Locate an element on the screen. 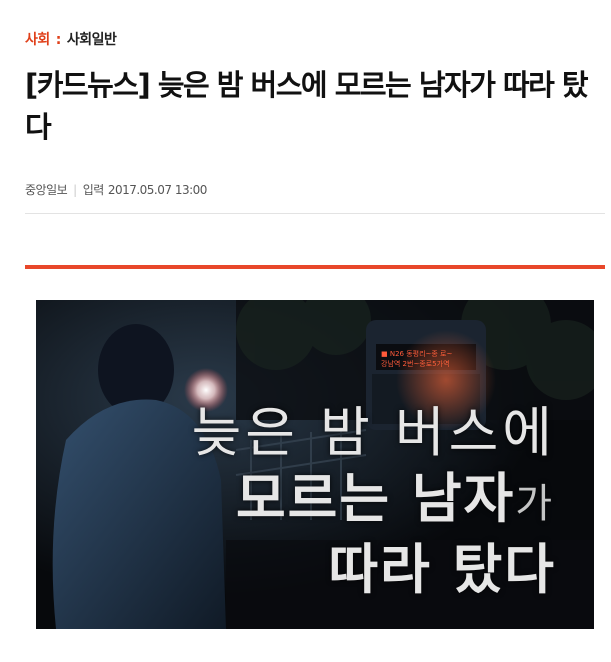 Image resolution: width=611 pixels, height=662 pixels. breadcrumb-subsection-link: 사회일반 is located at coordinates (92, 40).